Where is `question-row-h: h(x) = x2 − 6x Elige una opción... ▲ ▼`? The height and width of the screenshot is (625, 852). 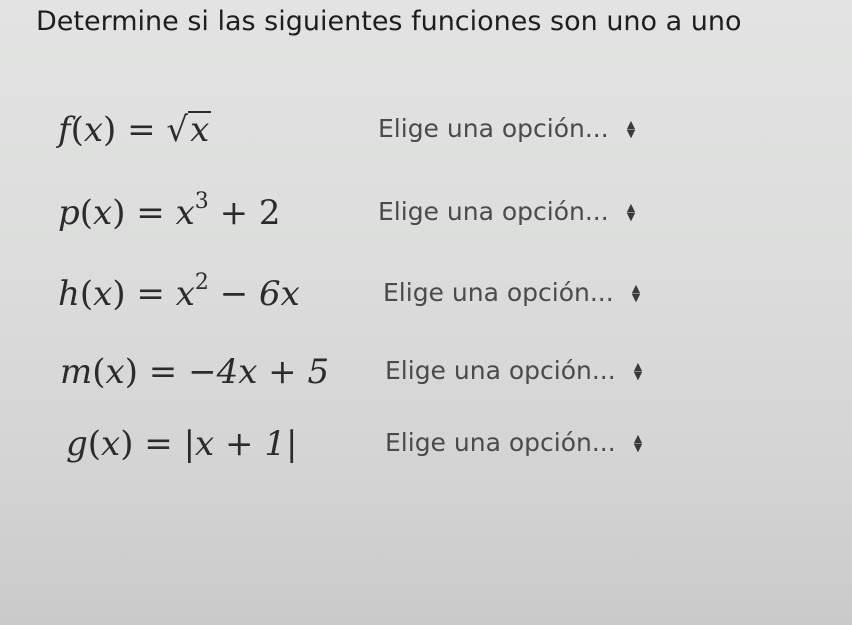
question-row-h: h(x) = x2 − 6x Elige una opción... ▲ ▼ is located at coordinates (426, 304).